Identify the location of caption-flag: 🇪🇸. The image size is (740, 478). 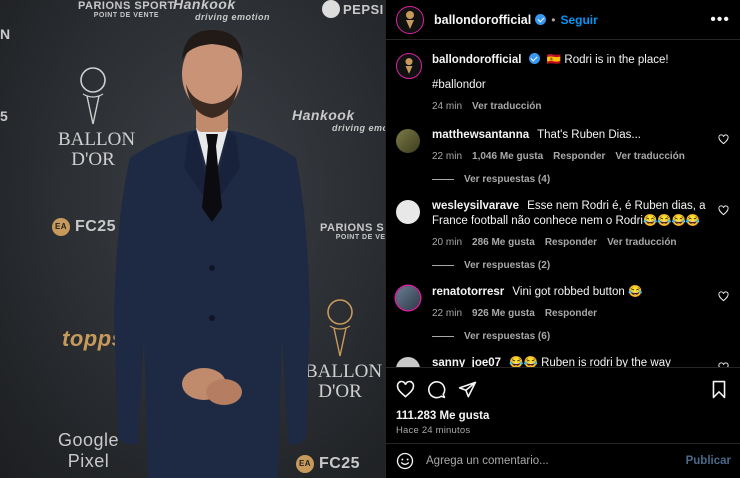
(554, 60).